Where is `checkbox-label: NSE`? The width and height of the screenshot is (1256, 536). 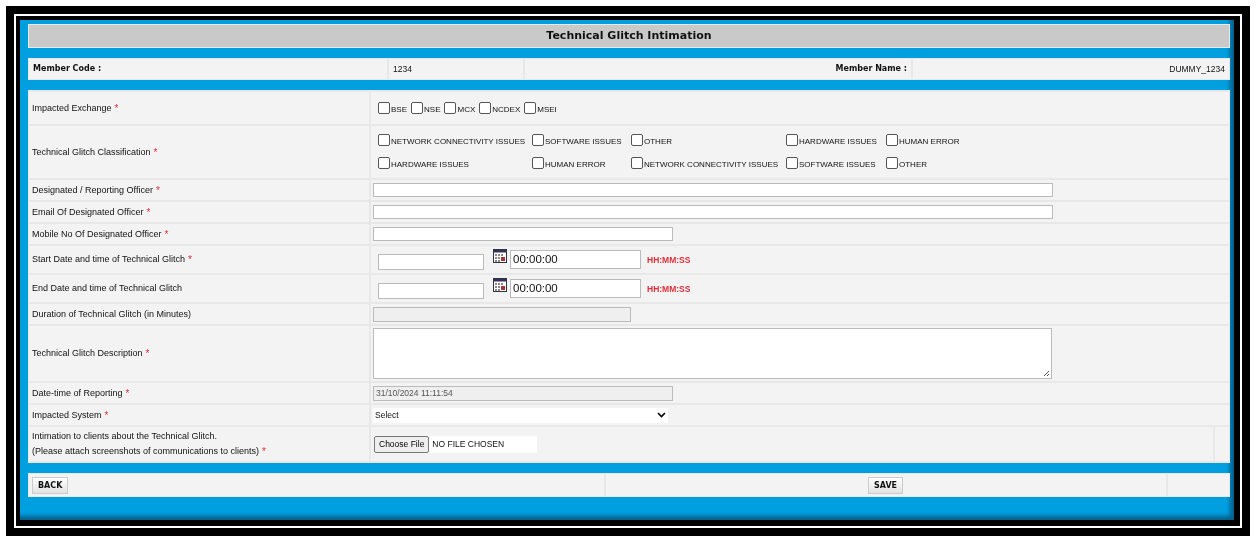
checkbox-label: NSE is located at coordinates (432, 109).